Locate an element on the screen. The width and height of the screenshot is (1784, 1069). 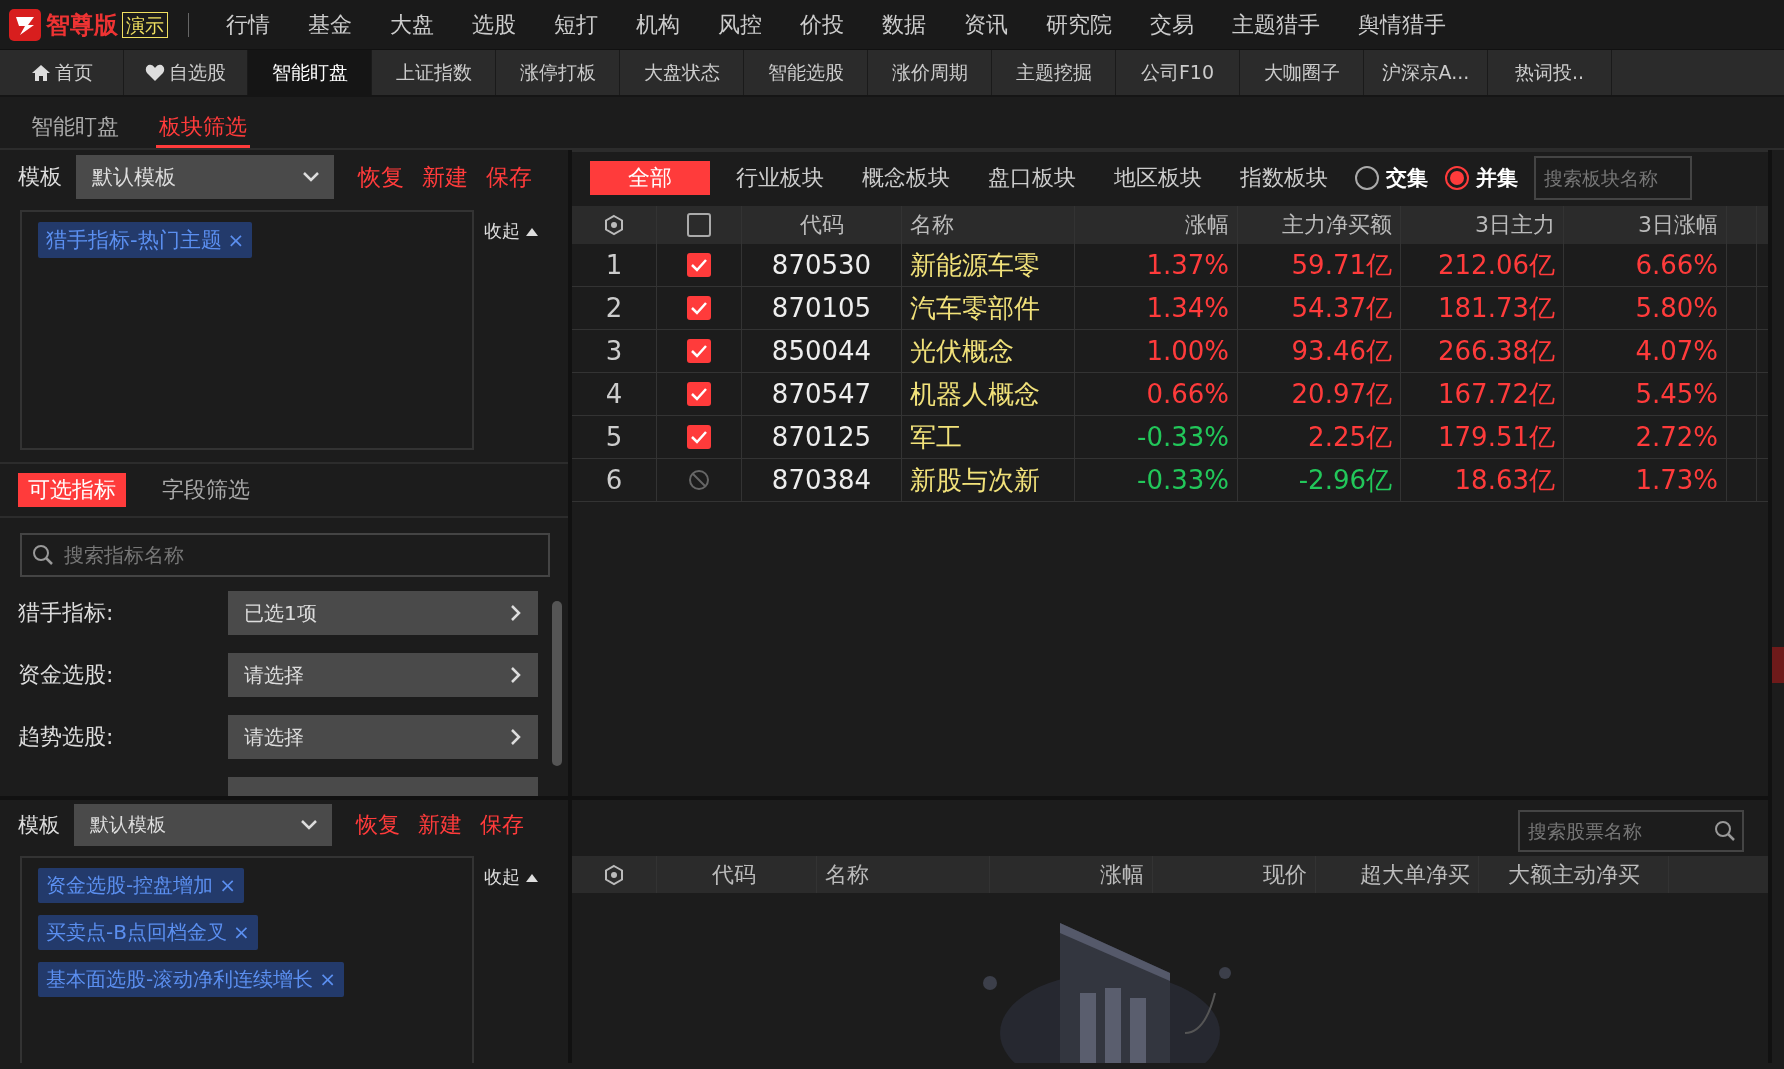
table-cell: 20.97亿 is located at coordinates (1319, 394).